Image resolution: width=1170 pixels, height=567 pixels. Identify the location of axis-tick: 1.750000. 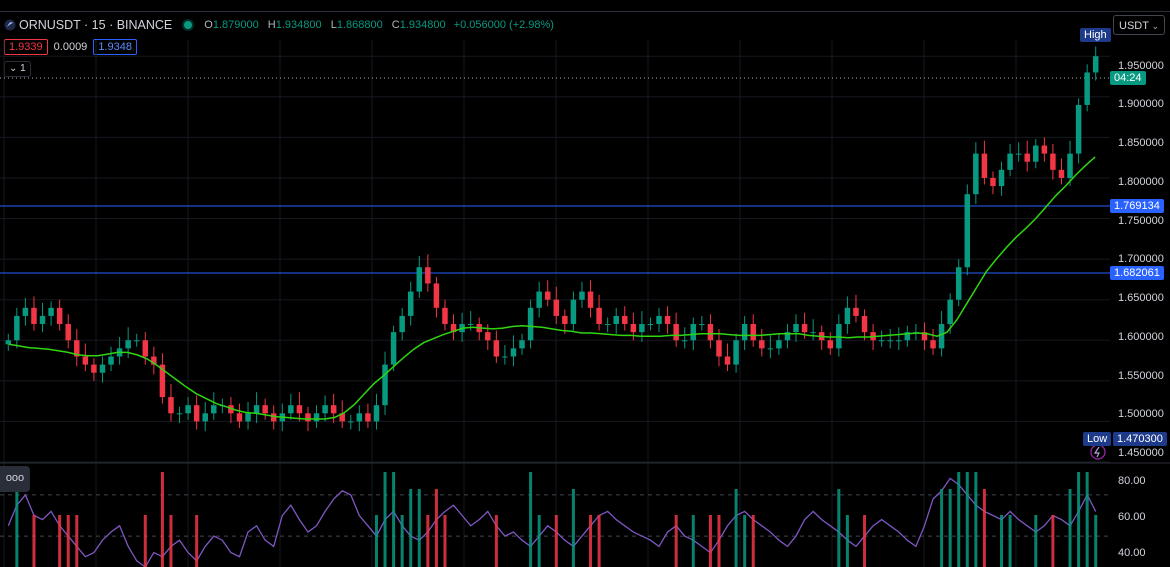
(1141, 221).